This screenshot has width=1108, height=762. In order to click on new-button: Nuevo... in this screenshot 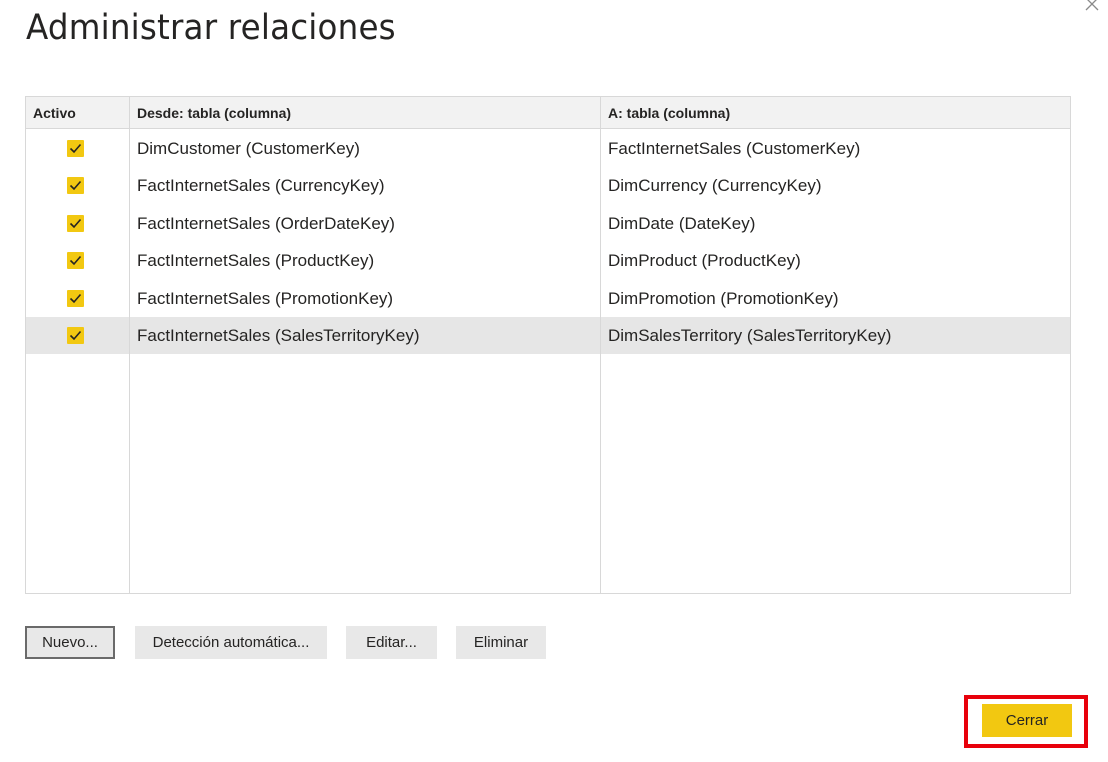, I will do `click(70, 642)`.